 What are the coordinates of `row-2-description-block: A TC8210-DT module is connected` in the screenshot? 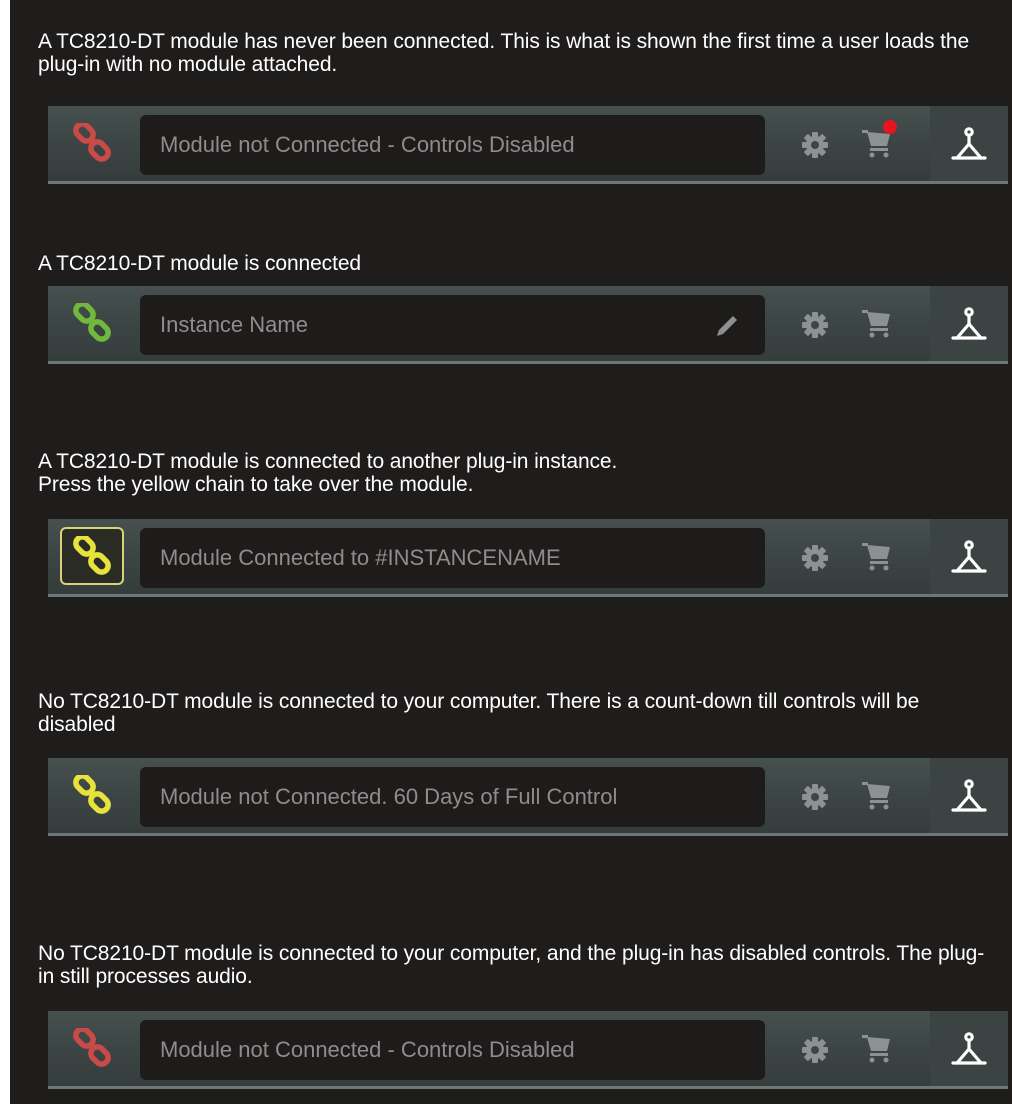 It's located at (518, 263).